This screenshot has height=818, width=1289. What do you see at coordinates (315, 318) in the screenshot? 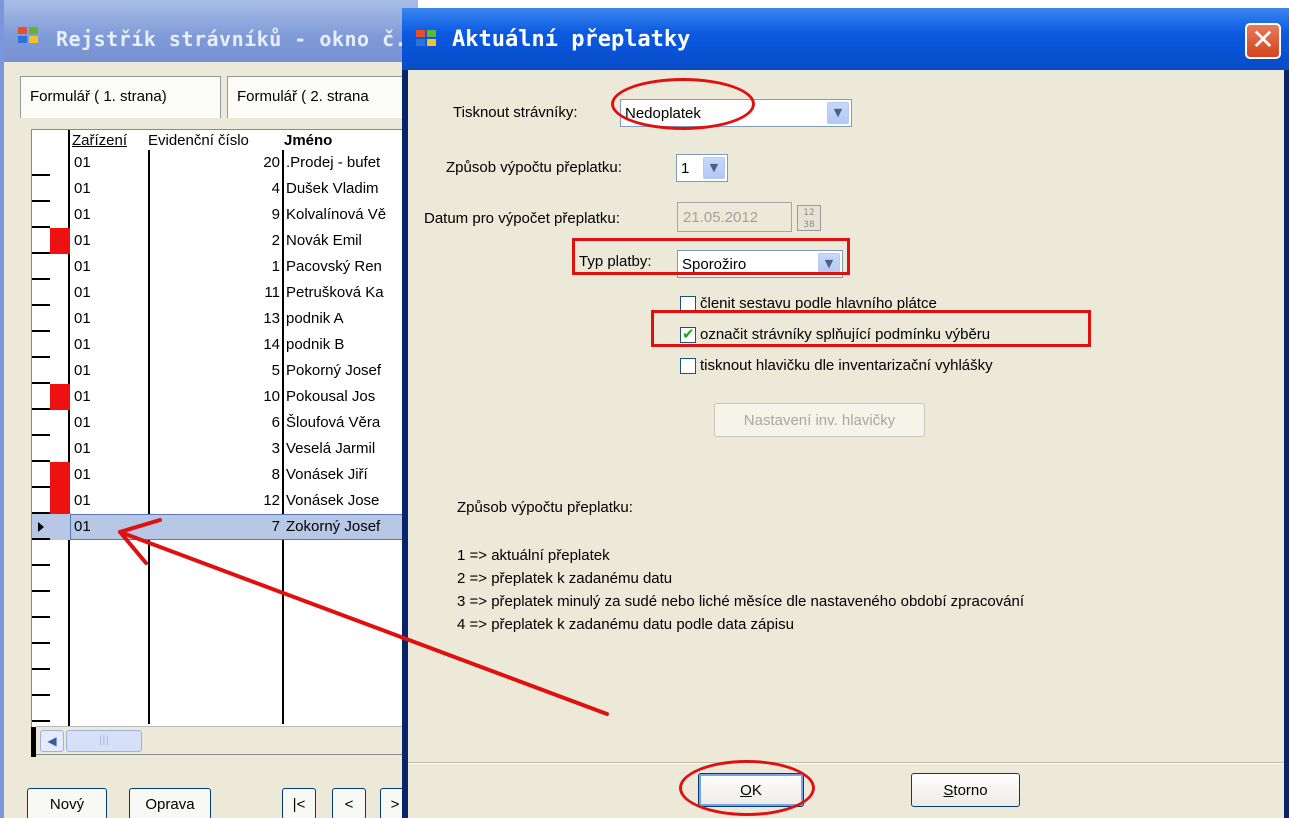
I see `cell-jmeno: podnik A` at bounding box center [315, 318].